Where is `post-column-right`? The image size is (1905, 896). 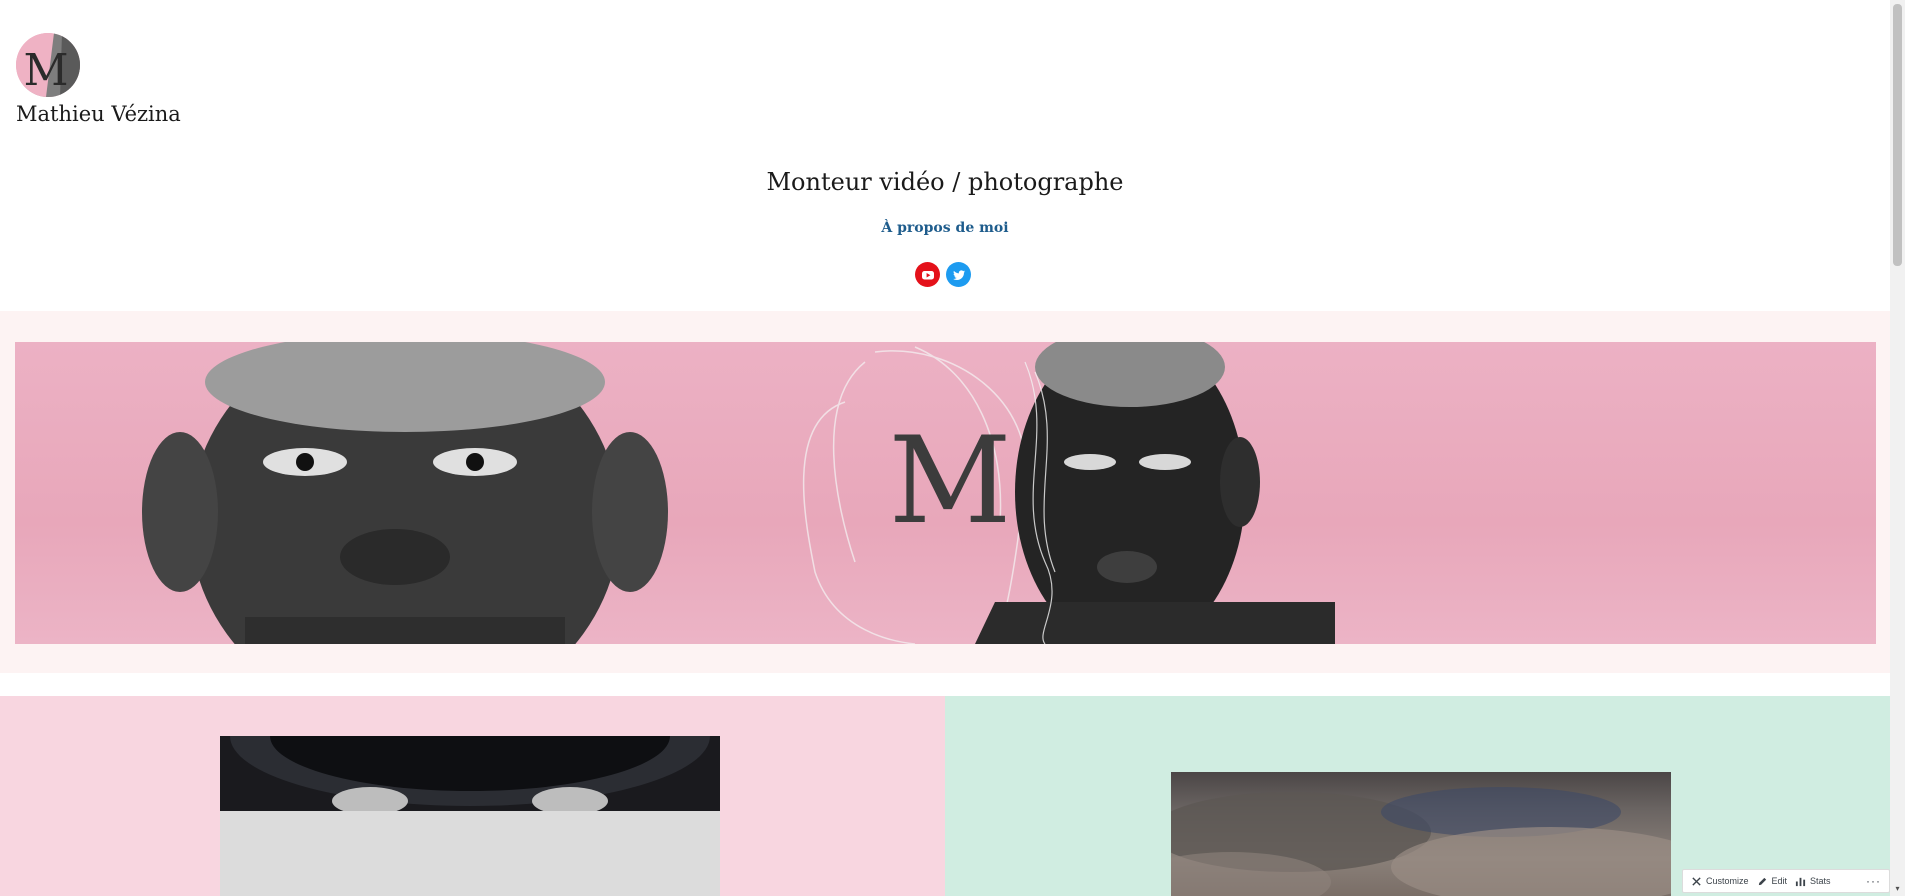
post-column-right is located at coordinates (1417, 796).